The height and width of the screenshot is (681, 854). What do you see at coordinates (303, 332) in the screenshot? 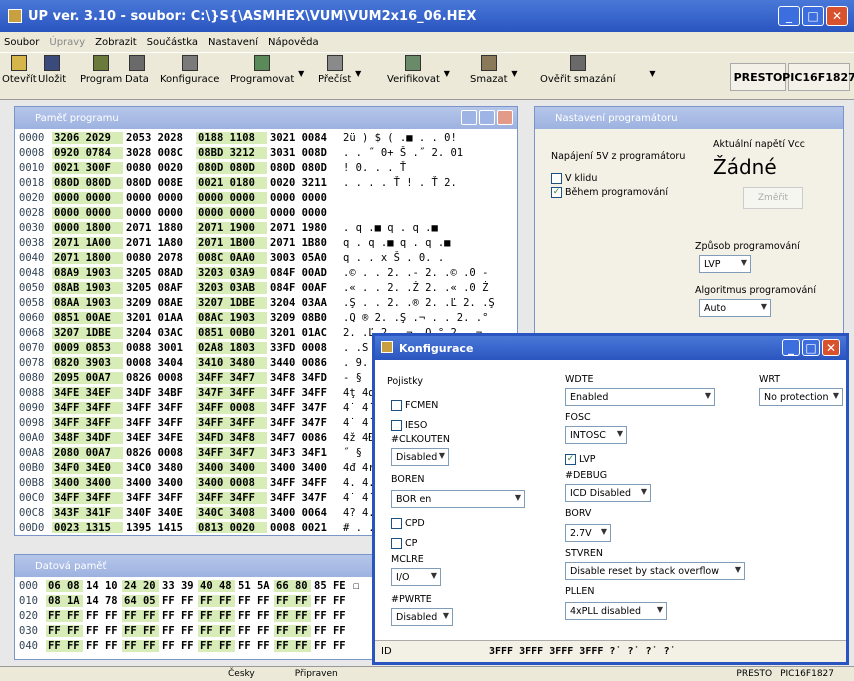
I see `hex-cell: 3201 01AC` at bounding box center [303, 332].